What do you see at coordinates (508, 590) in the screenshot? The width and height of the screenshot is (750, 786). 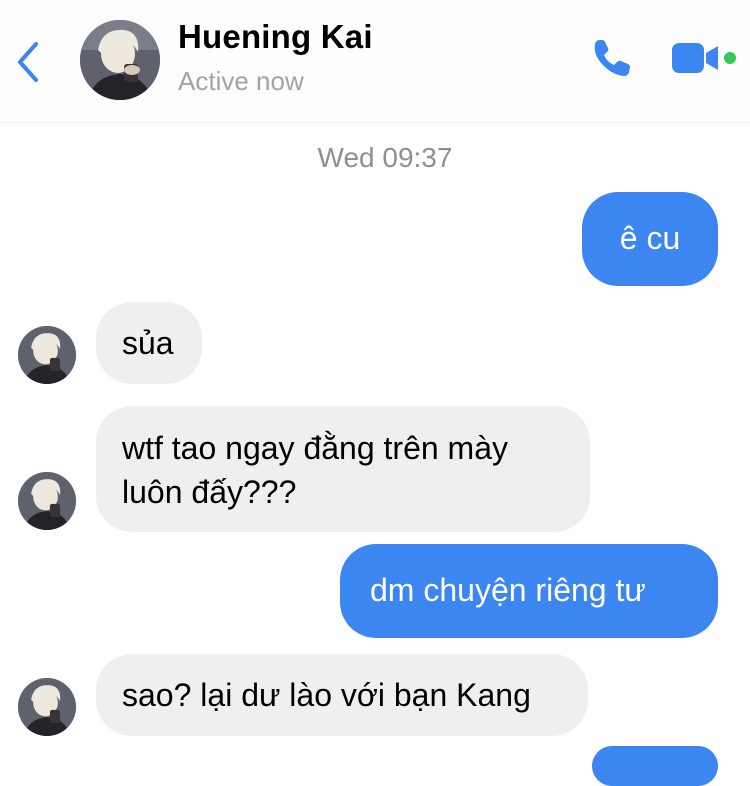 I see `message-text: dm chuyện riêng tư` at bounding box center [508, 590].